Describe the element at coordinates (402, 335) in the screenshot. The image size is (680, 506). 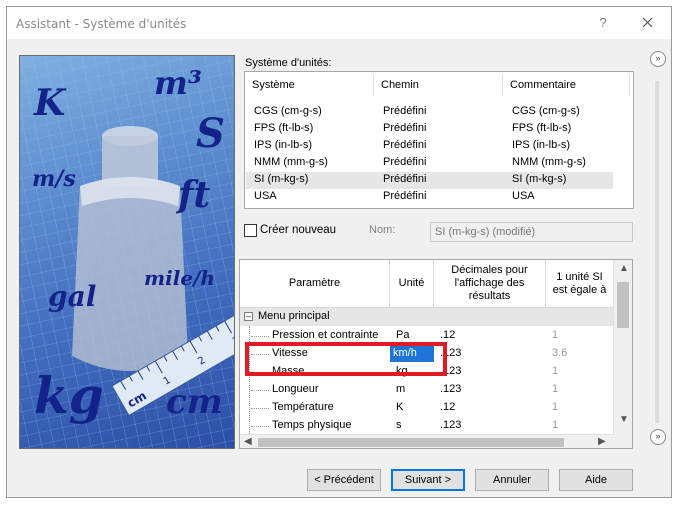
I see `param-unit: Pa` at that location.